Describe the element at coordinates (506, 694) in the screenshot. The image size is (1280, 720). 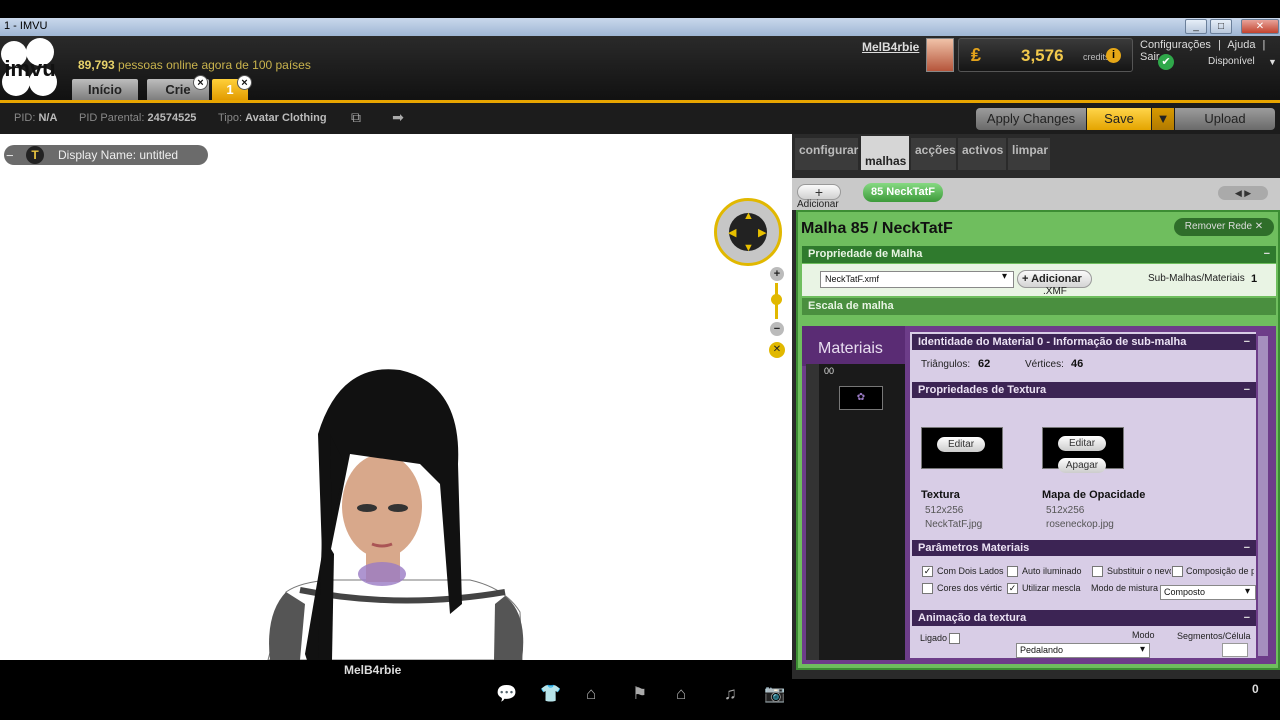
I see `chat-icon: 💬` at that location.